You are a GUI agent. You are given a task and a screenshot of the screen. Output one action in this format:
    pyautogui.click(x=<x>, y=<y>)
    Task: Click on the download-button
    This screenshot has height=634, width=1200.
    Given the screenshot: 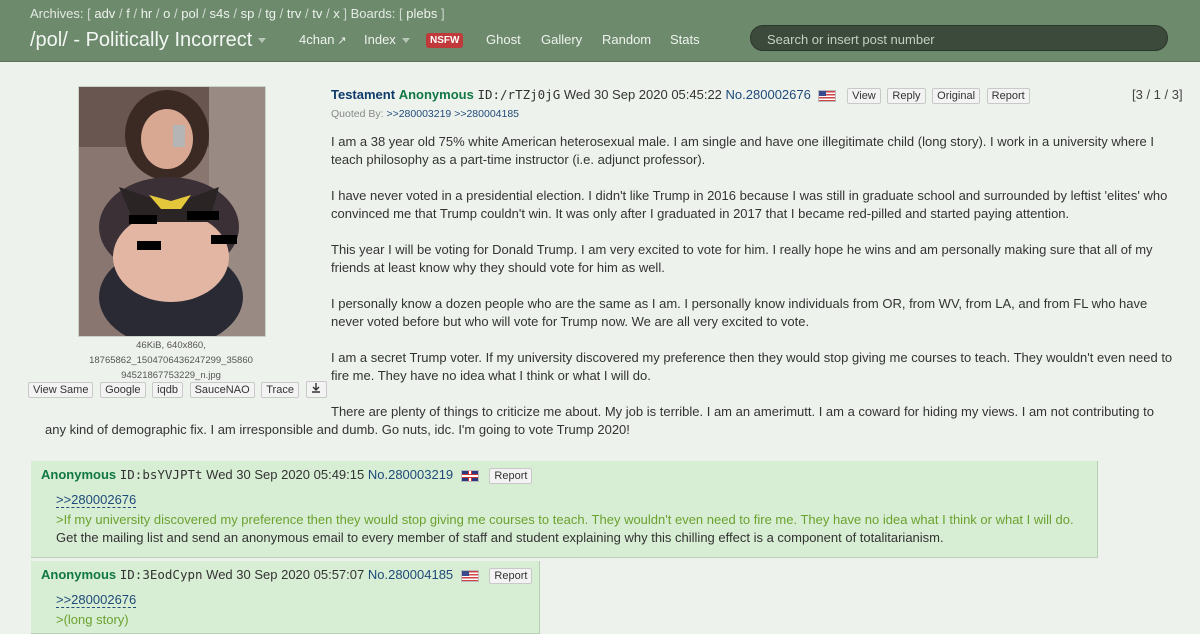 What is the action you would take?
    pyautogui.click(x=316, y=389)
    